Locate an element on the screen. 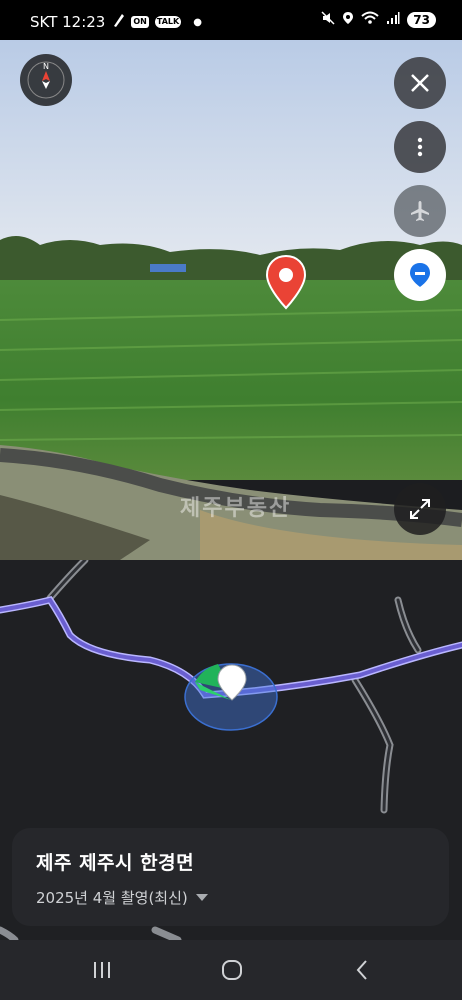 This screenshot has width=462, height=1000. status-right: 73 is located at coordinates (378, 20).